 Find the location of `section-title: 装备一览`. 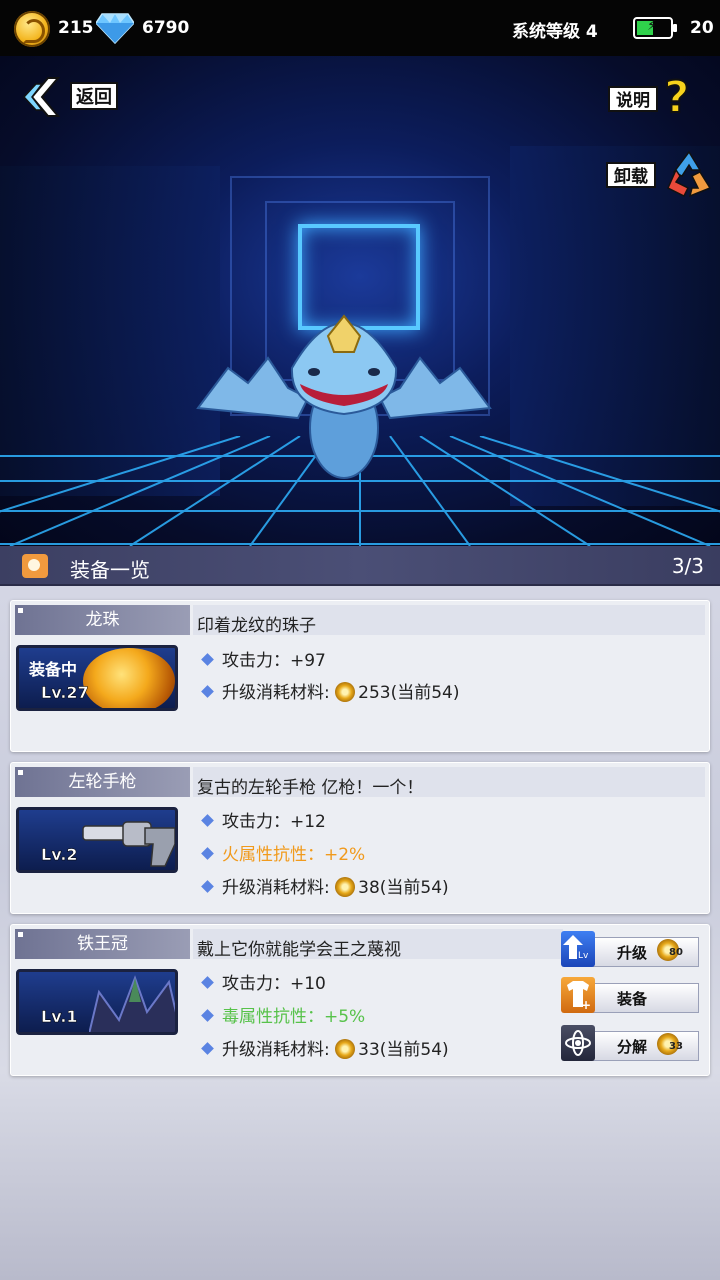

section-title: 装备一览 is located at coordinates (110, 570).